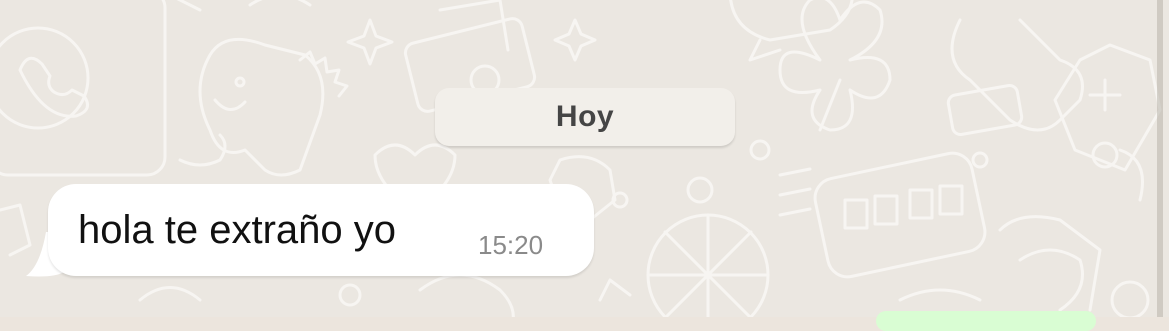 The image size is (1169, 331). I want to click on date-separator-chip: Hoy, so click(585, 117).